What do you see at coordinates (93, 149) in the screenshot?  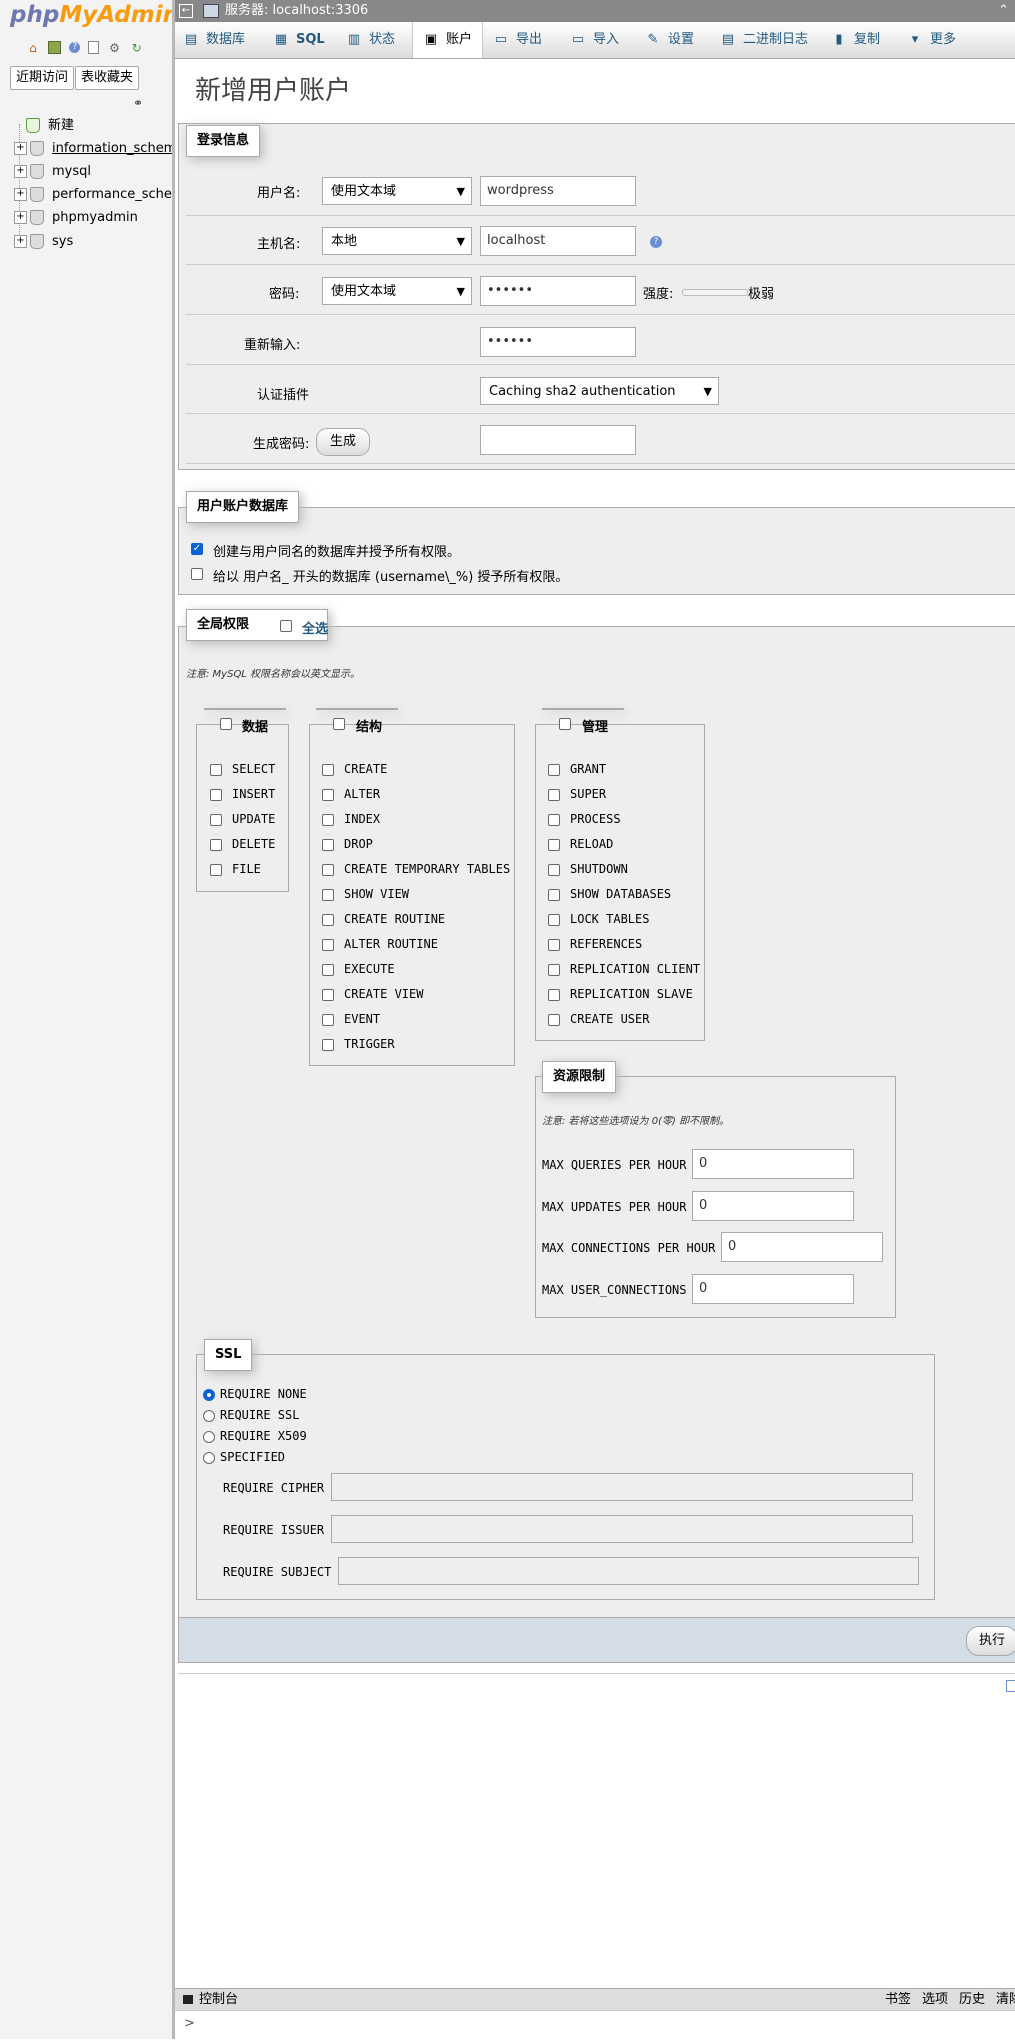 I see `tree-item-information-schema: + information_schema` at bounding box center [93, 149].